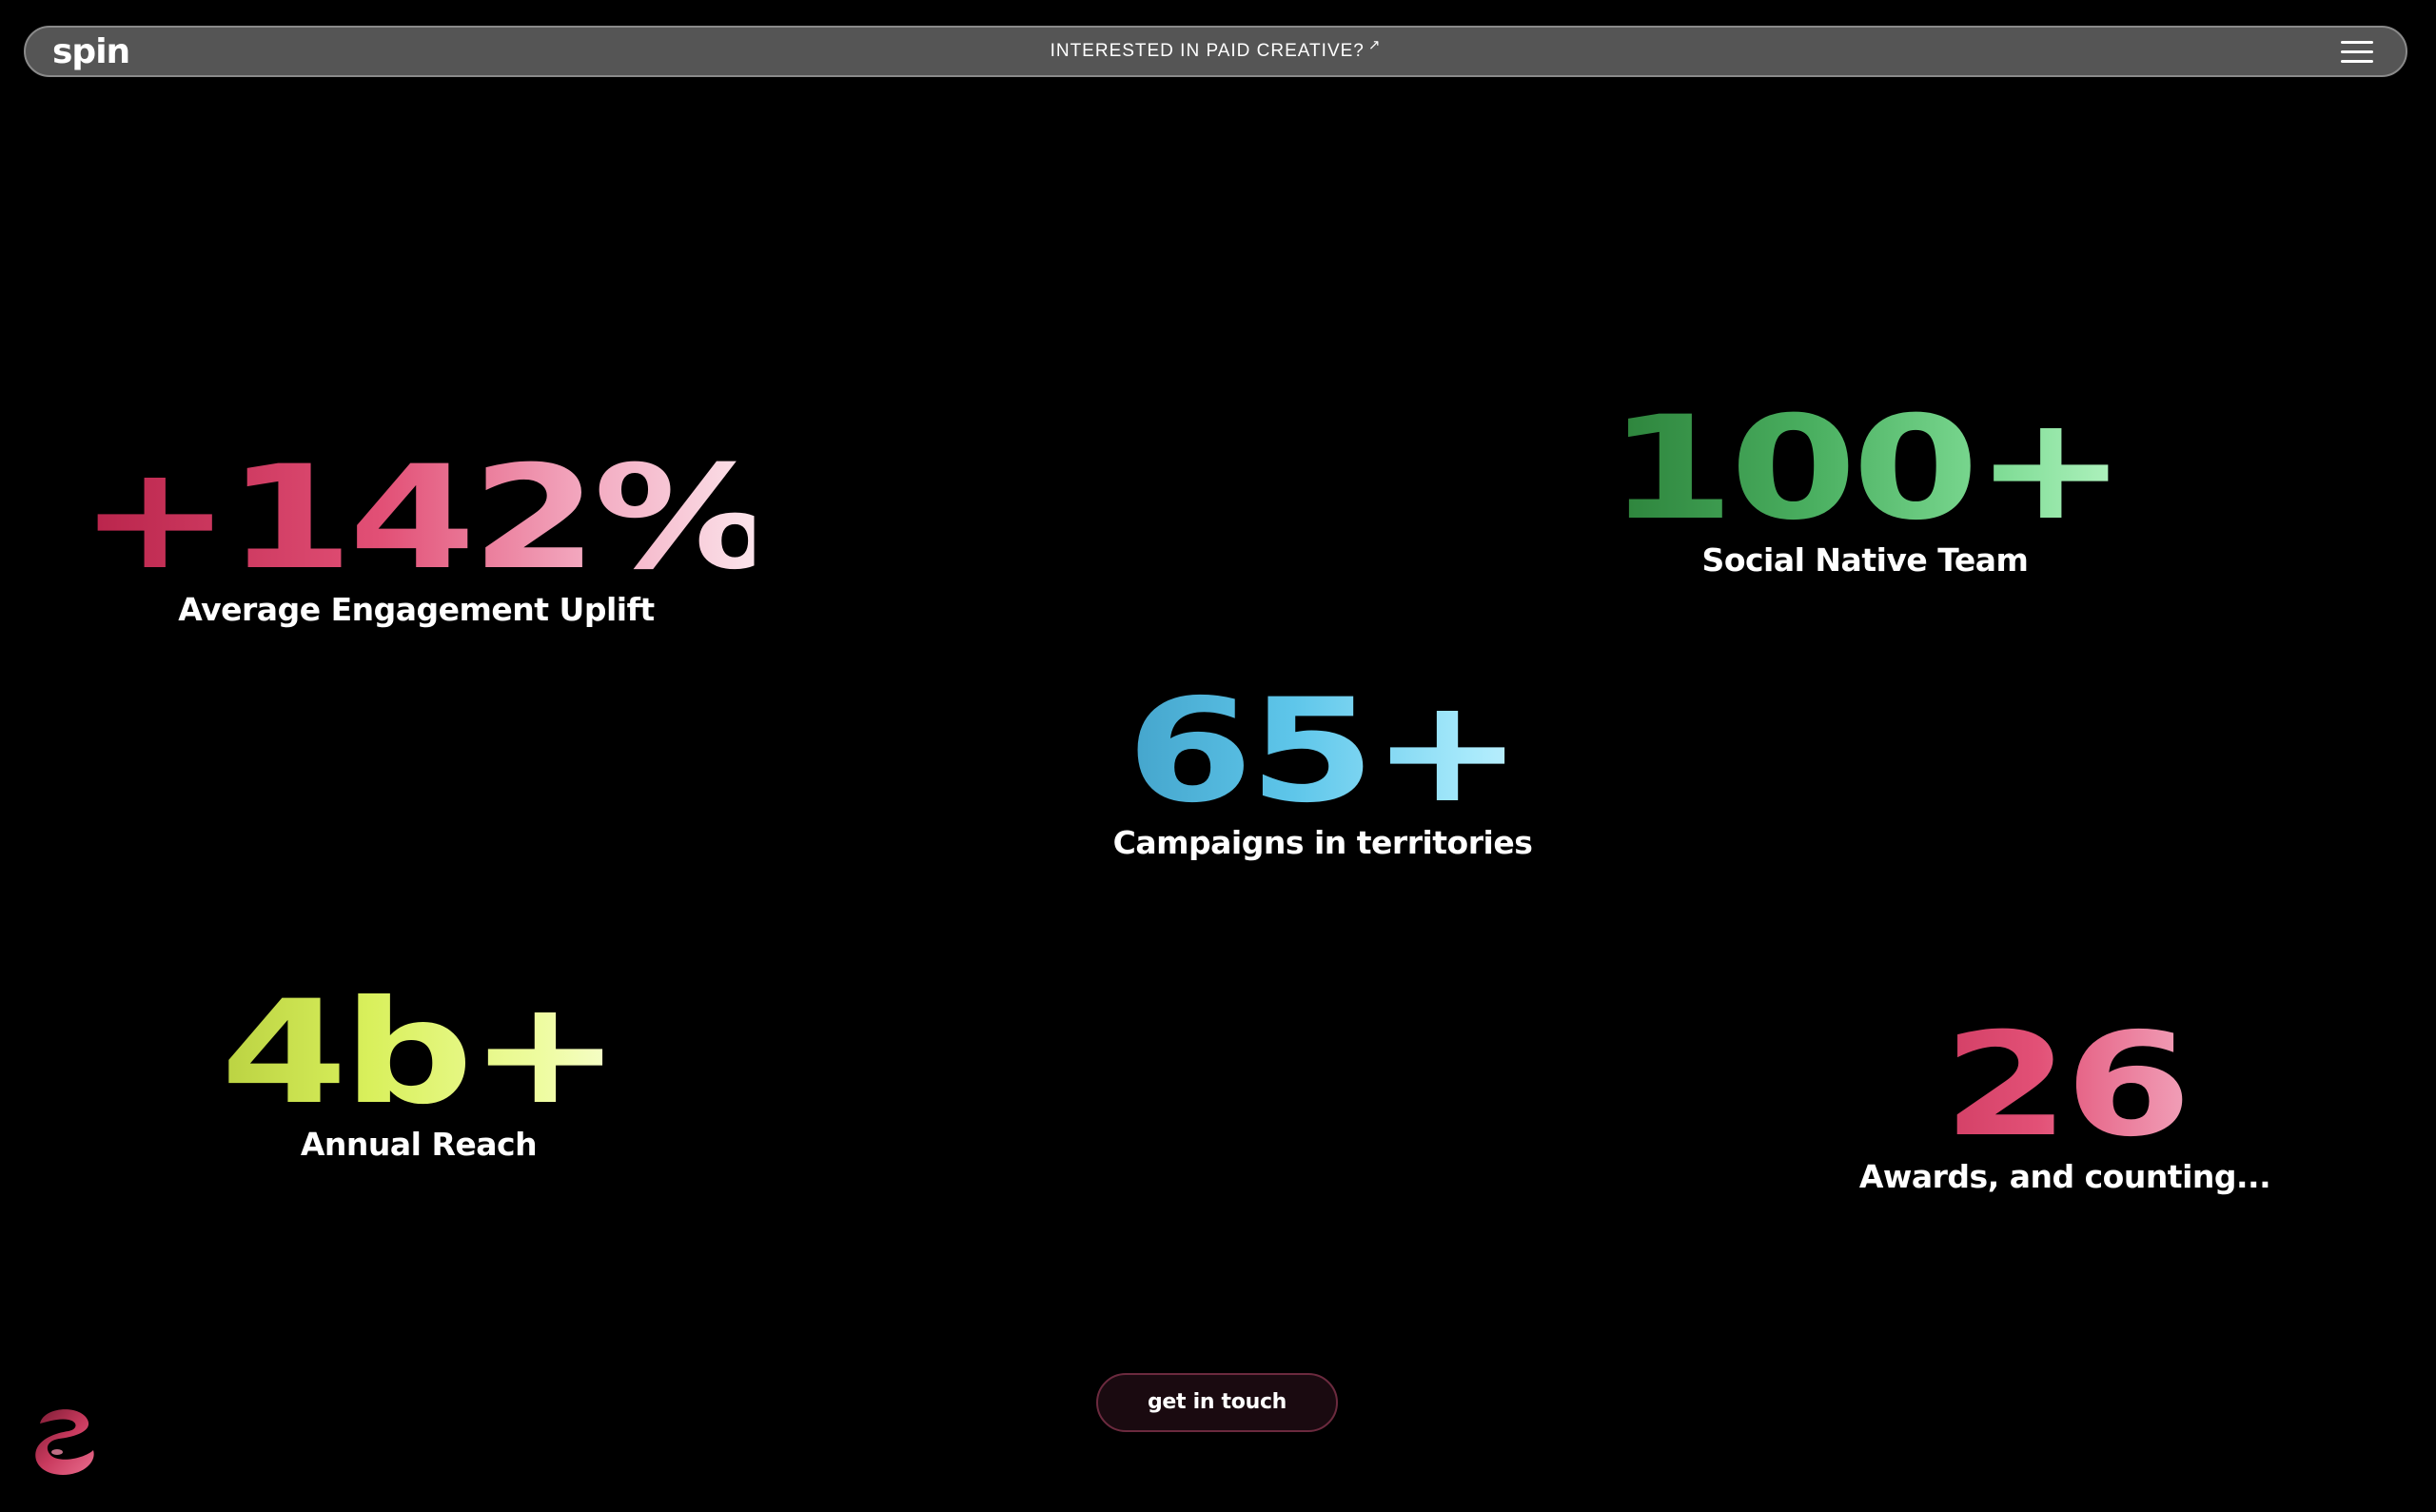  I want to click on stat-reach: 4b+ Annual Reach, so click(421, 1071).